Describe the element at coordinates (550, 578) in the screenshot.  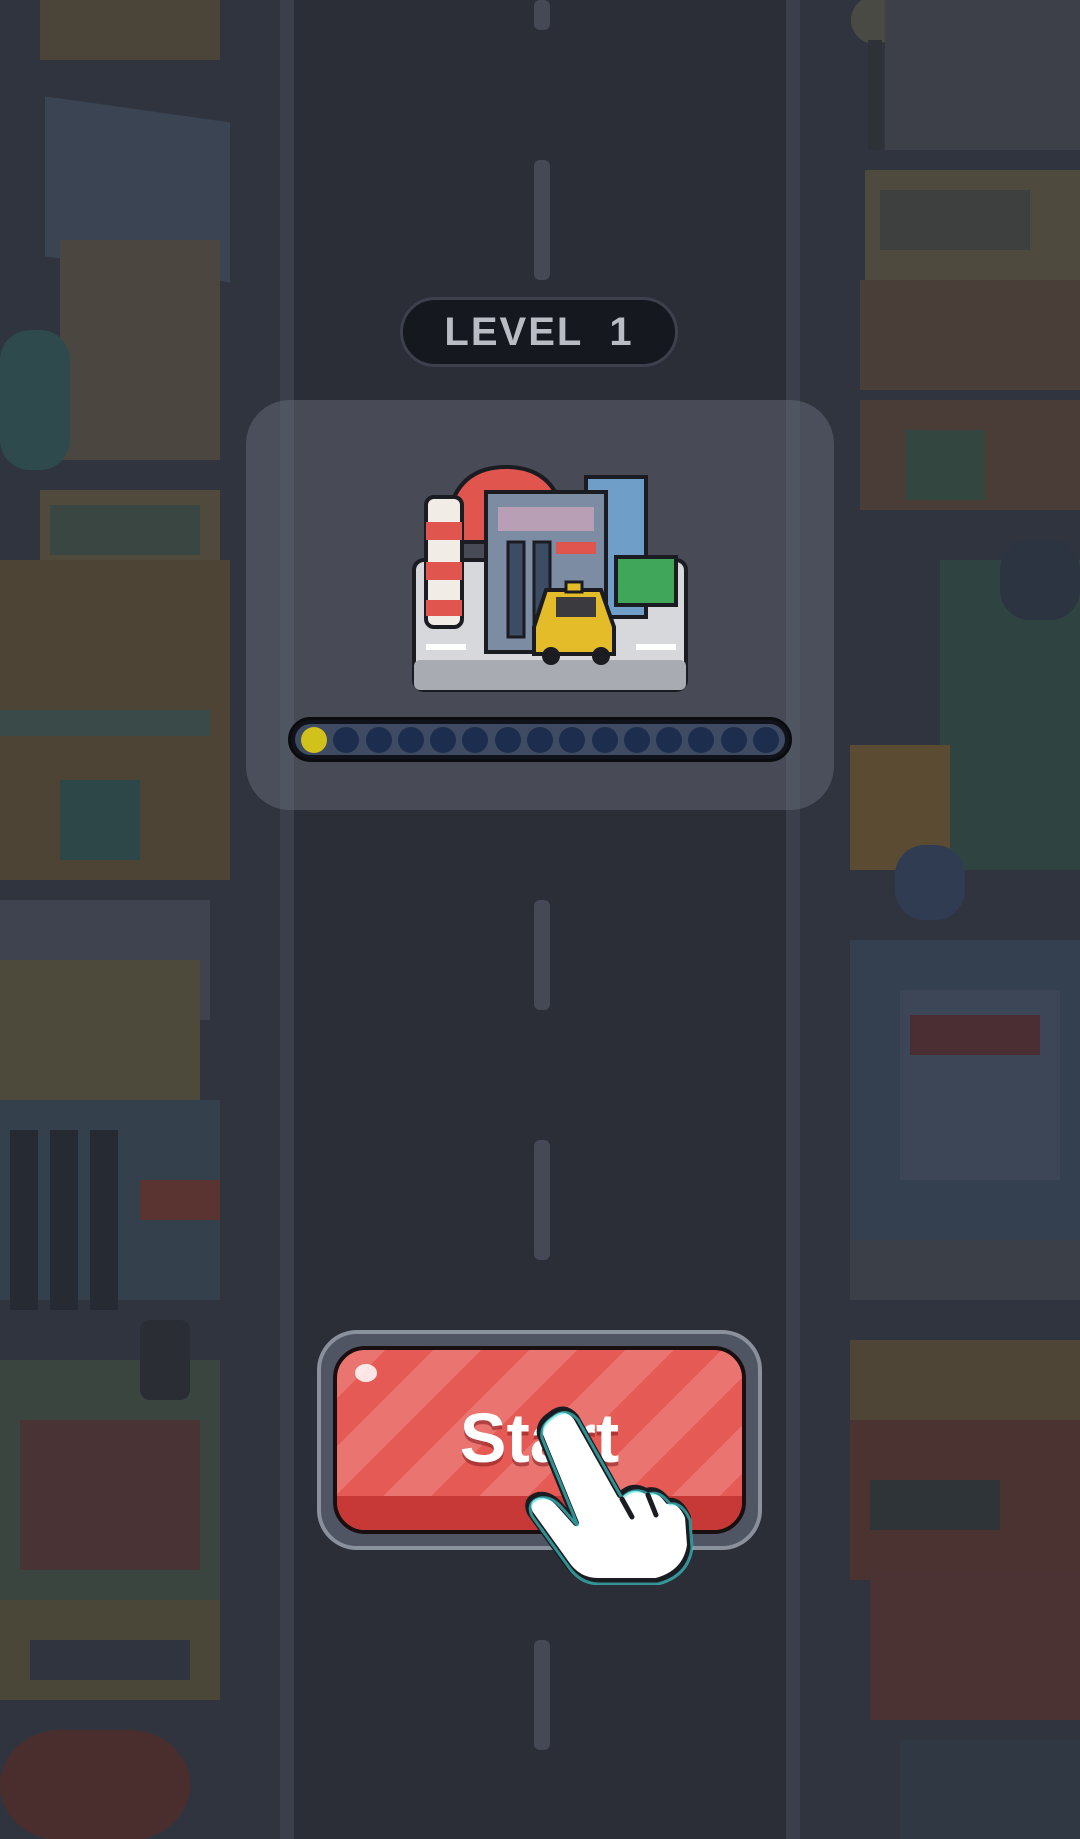
I see `city-taxi-icon` at that location.